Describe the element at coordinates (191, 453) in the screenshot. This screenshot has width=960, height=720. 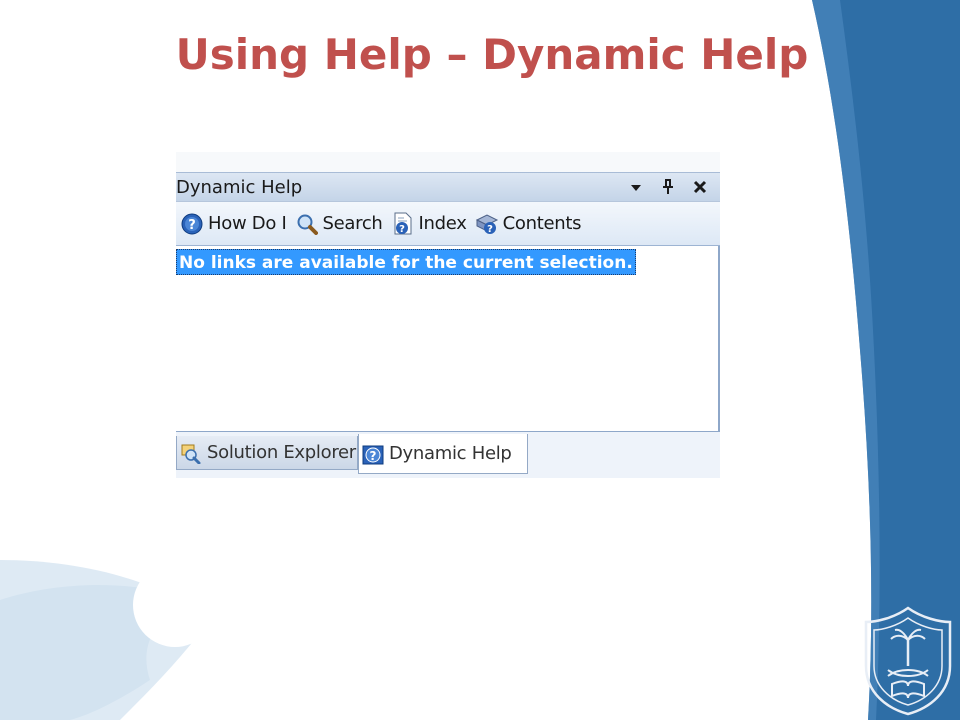
I see `solution-explorer-icon` at that location.